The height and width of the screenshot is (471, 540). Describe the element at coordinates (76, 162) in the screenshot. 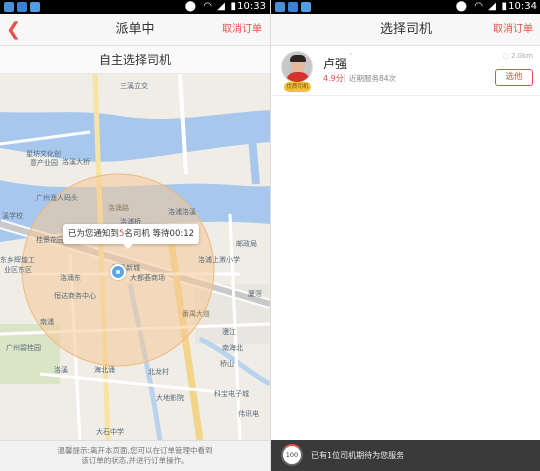

I see `map-label: 洛溪大桥` at that location.